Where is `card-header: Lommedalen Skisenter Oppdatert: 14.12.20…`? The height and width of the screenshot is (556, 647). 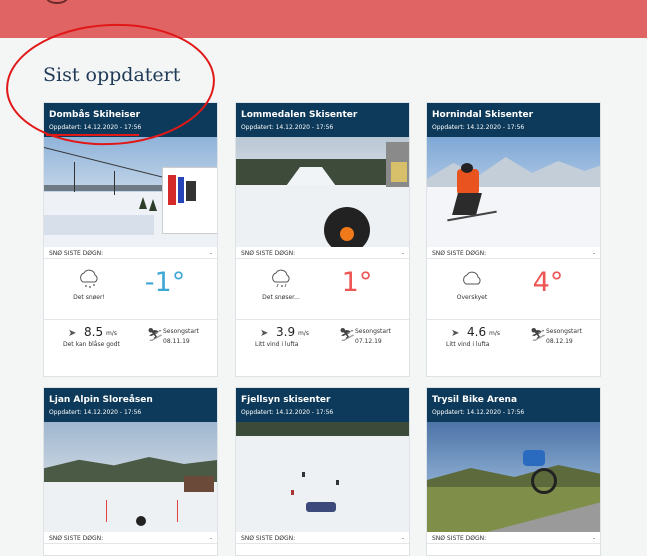
card-header: Lommedalen Skisenter Oppdatert: 14.12.20… is located at coordinates (322, 120).